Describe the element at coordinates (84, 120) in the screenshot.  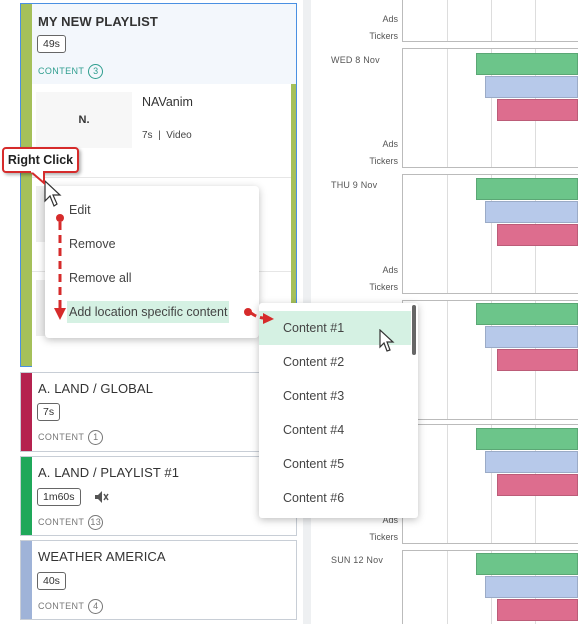
I see `content-thumbnail: N.` at that location.